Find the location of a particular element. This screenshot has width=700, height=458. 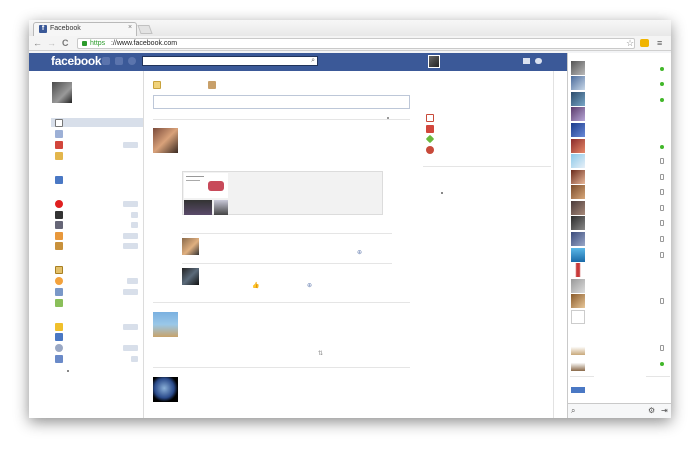

page-scrollbar is located at coordinates (560, 244).